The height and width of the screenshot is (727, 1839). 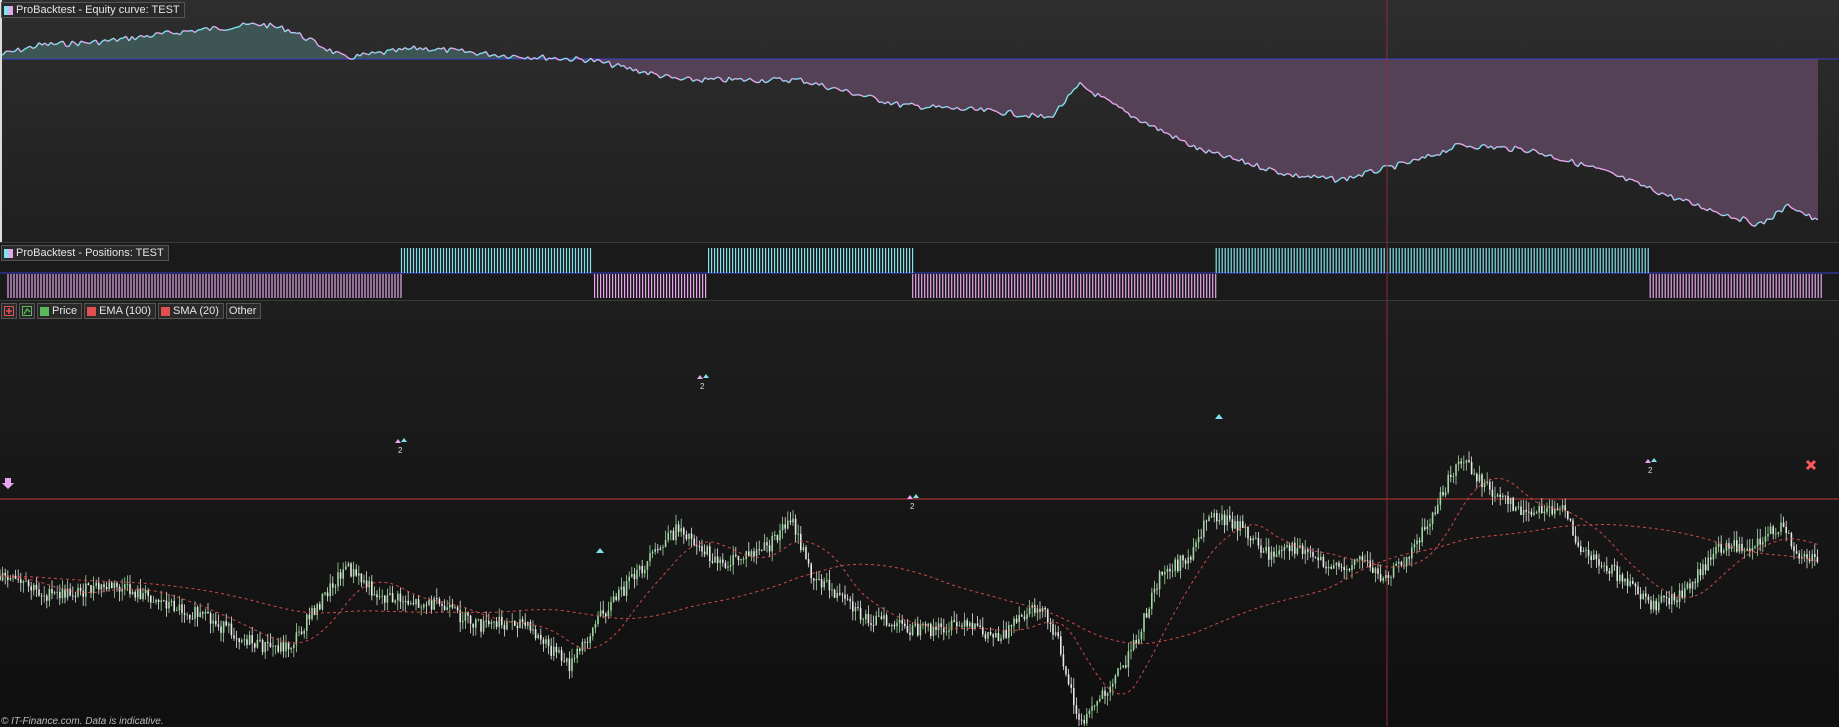 What do you see at coordinates (90, 253) in the screenshot?
I see `positions-title-text: ProBacktest - Positions: TEST` at bounding box center [90, 253].